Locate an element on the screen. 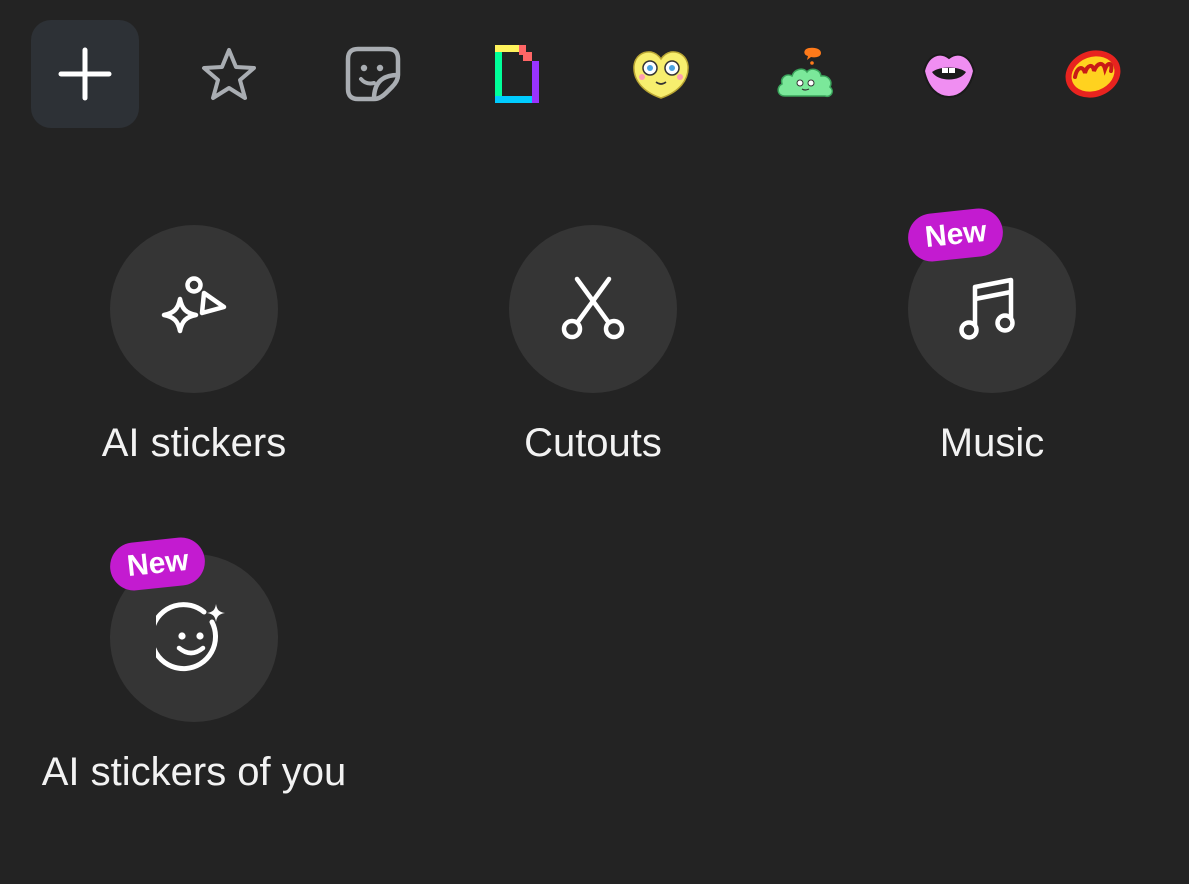 This screenshot has height=884, width=1189. ai-stickers-label: AI stickers is located at coordinates (194, 443).